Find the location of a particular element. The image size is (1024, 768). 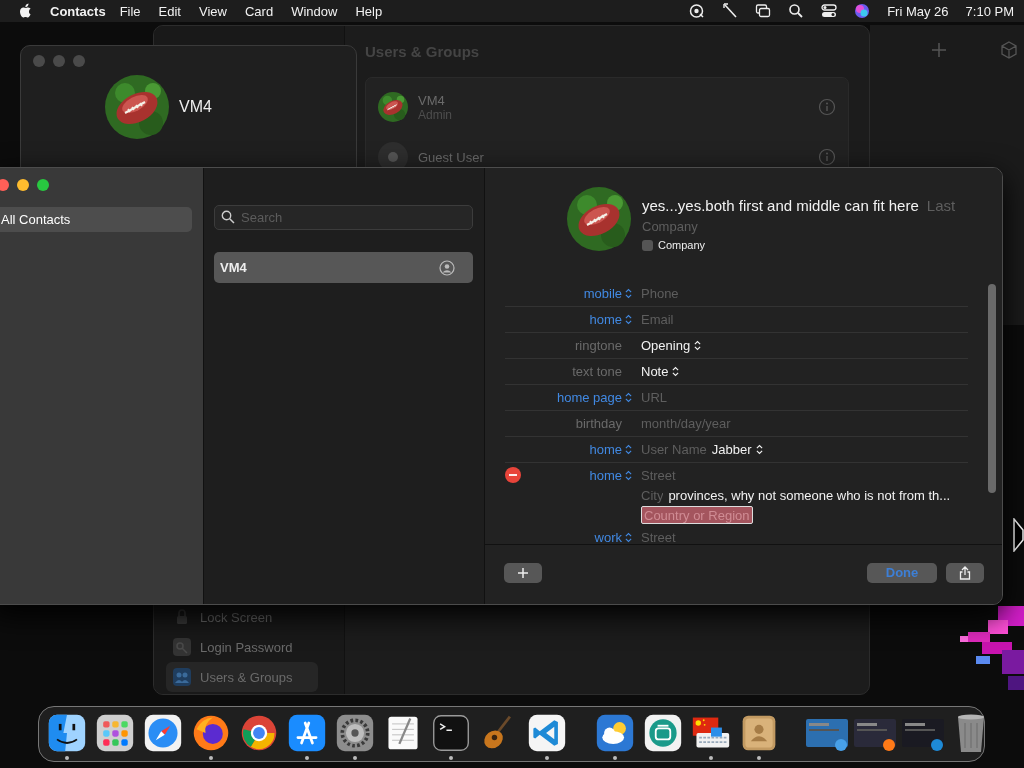

plus-icon is located at coordinates (523, 572).